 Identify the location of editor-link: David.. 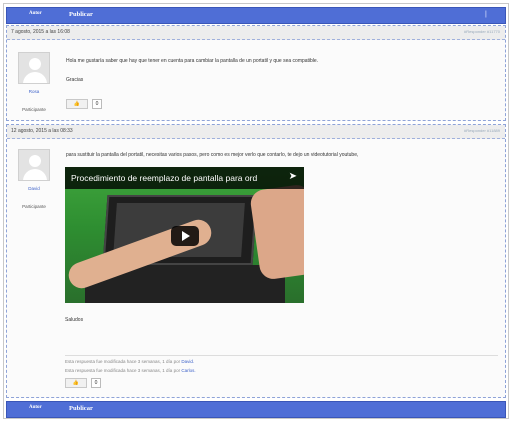
(187, 361).